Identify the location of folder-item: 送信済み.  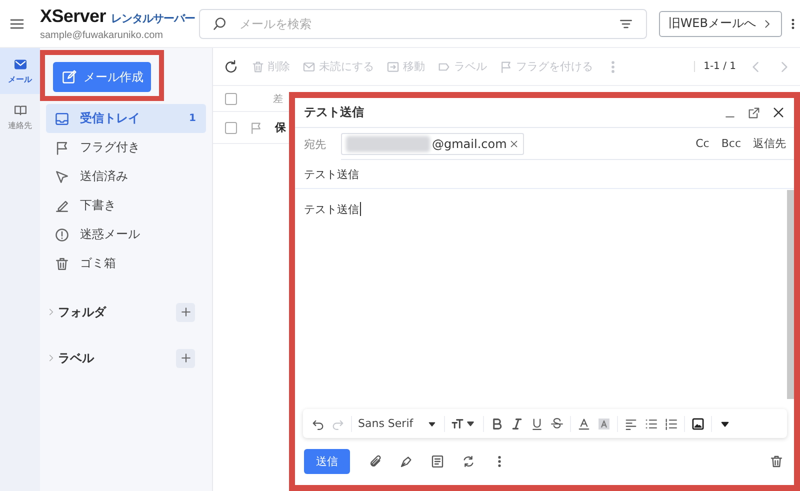
(126, 176).